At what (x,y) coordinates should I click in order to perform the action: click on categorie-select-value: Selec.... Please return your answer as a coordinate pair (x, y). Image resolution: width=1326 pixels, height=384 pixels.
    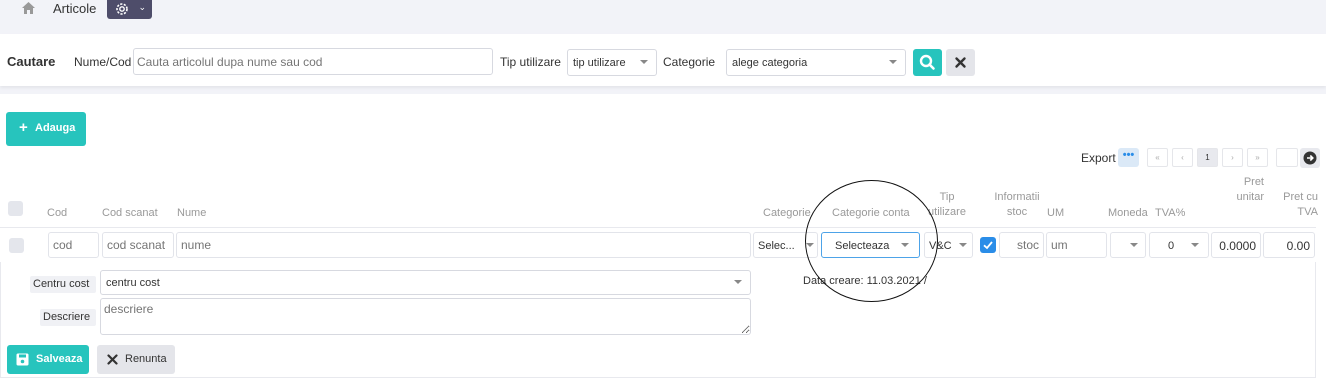
    Looking at the image, I should click on (776, 246).